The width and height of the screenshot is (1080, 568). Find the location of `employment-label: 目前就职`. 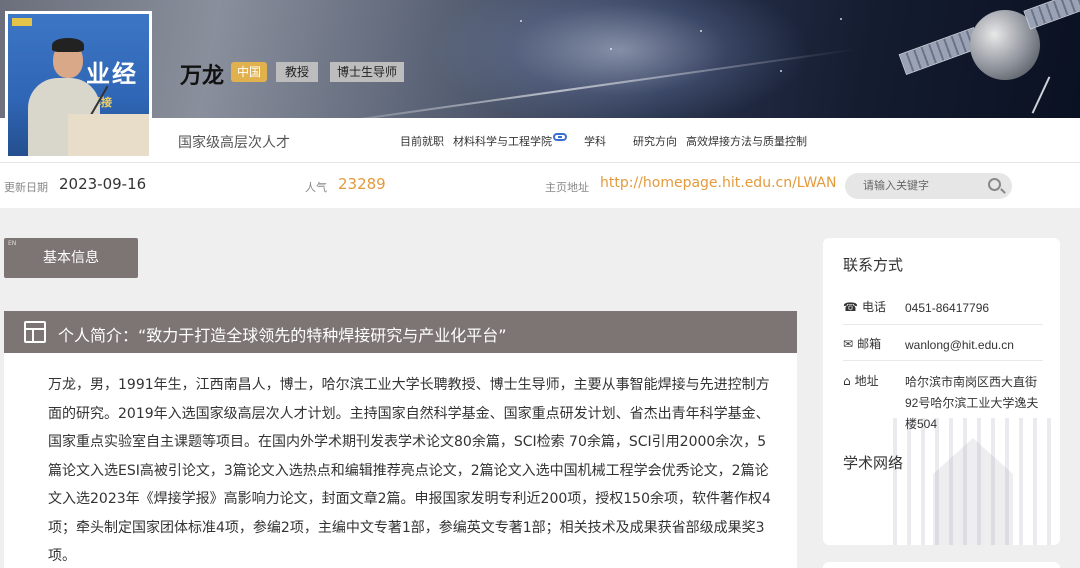

employment-label: 目前就职 is located at coordinates (422, 141).